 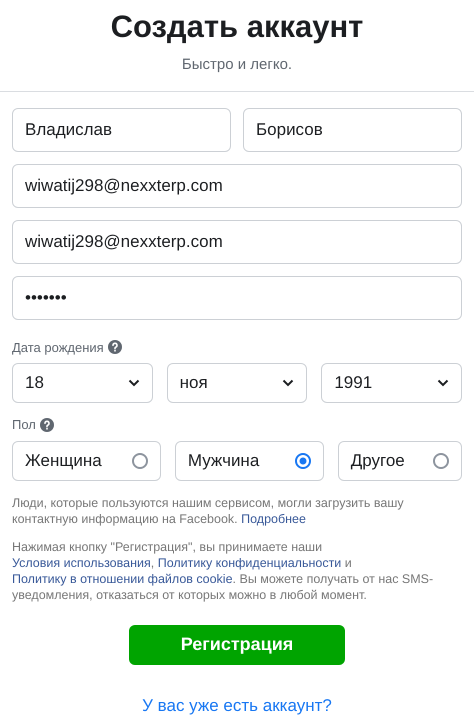 What do you see at coordinates (208, 510) in the screenshot?
I see `notice-text: Люди, которые пользуются нашим сервисом, могли загрузить вашу контактную информацию на Facebook. Подробнее` at bounding box center [208, 510].